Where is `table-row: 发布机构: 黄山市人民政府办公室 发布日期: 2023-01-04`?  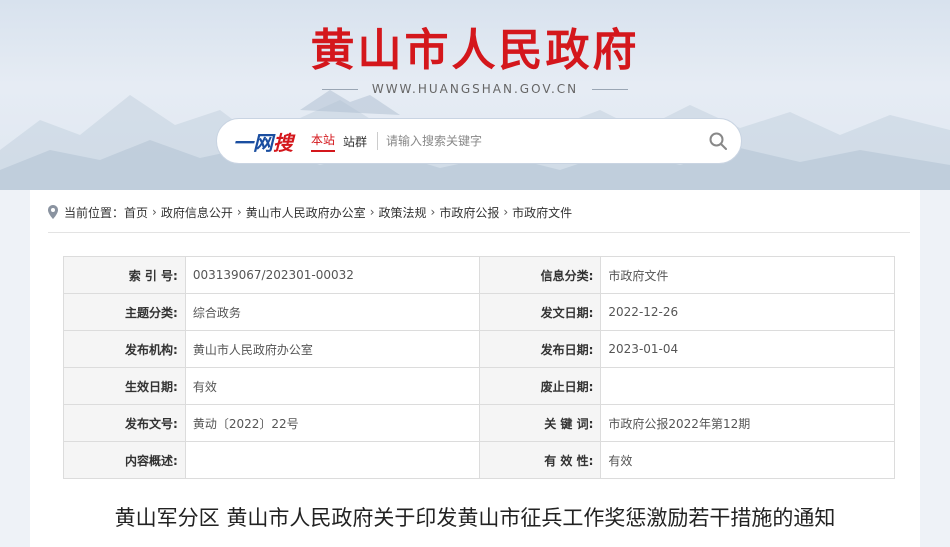 table-row: 发布机构: 黄山市人民政府办公室 发布日期: 2023-01-04 is located at coordinates (479, 349).